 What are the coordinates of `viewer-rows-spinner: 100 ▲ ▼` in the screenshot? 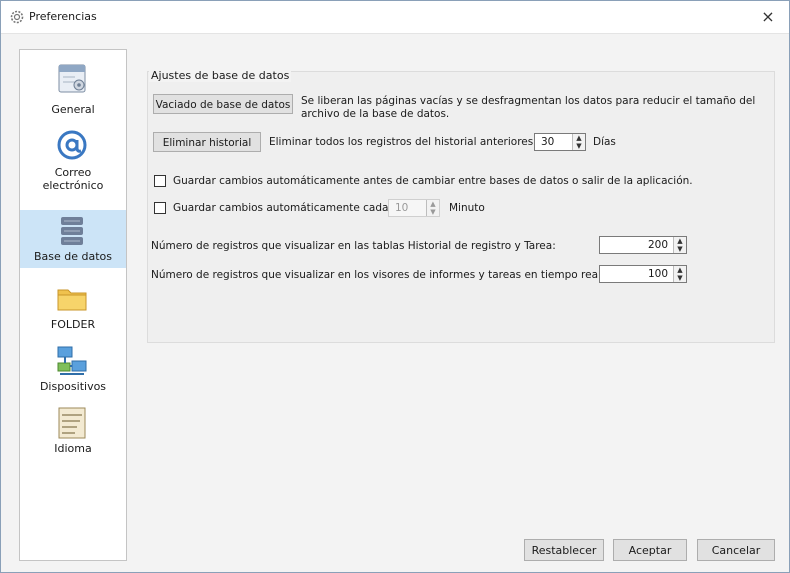 It's located at (643, 274).